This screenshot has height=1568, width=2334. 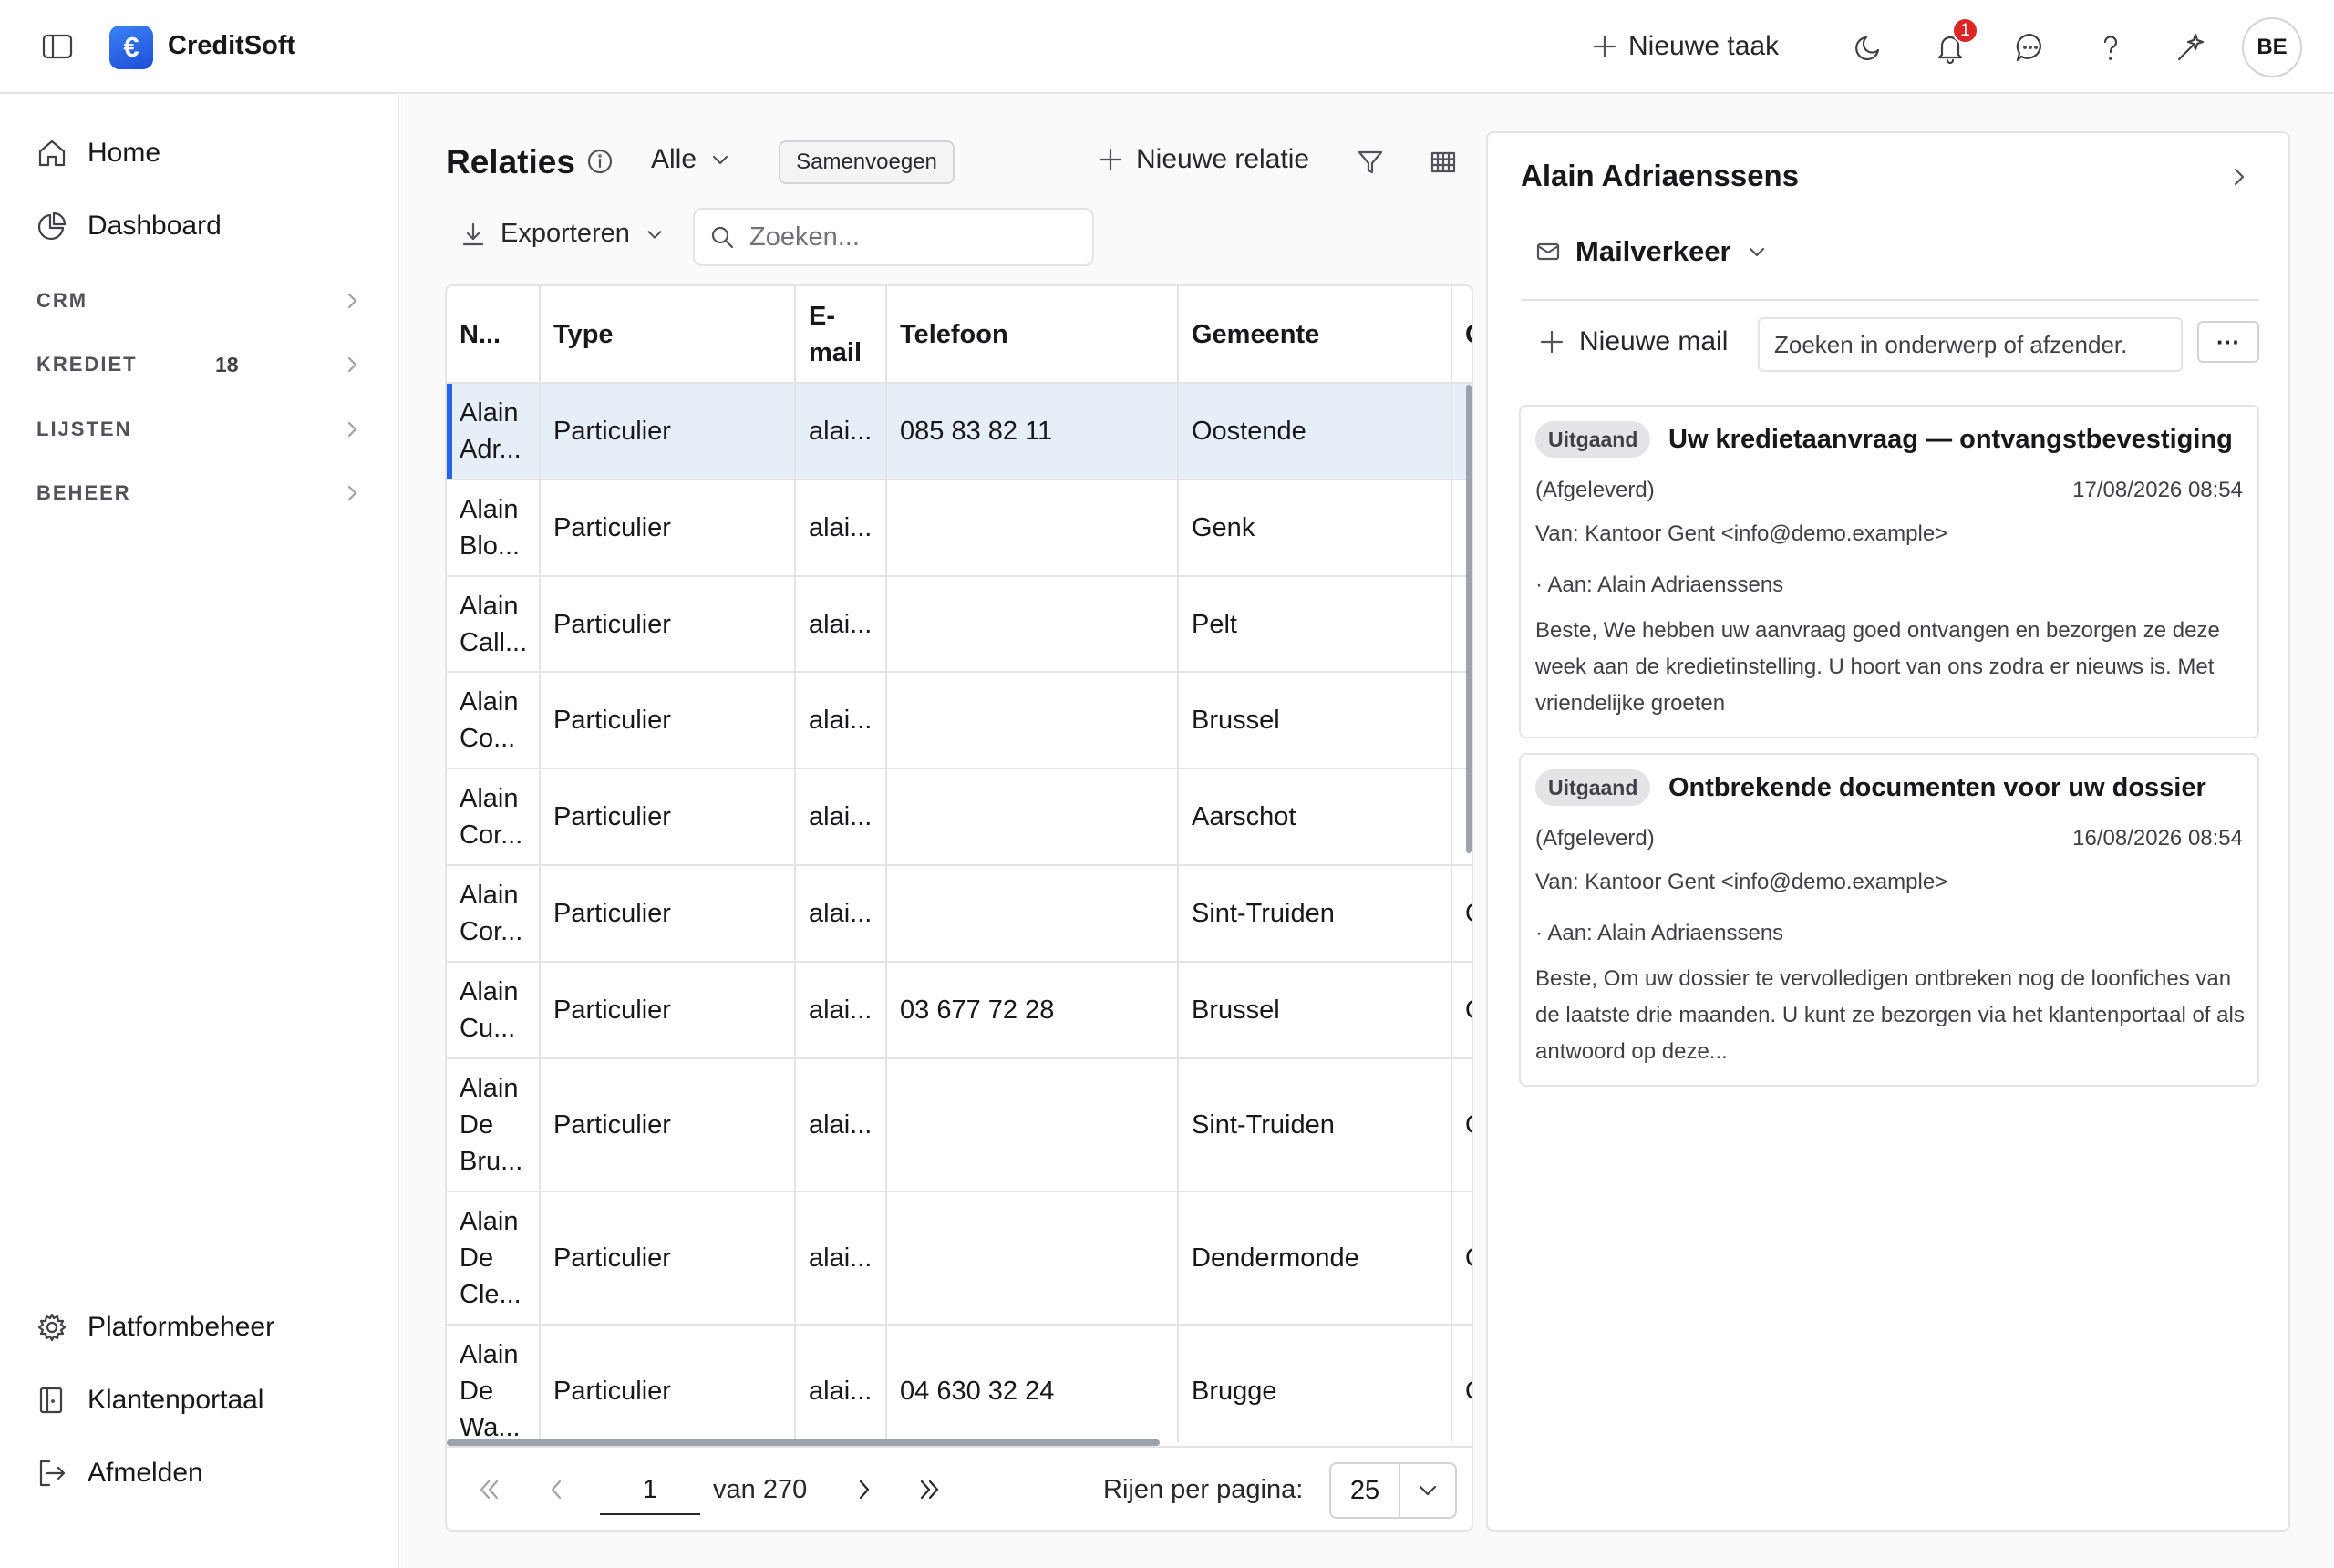 I want to click on new-mail-button: Nieuwe mail, so click(x=1633, y=341).